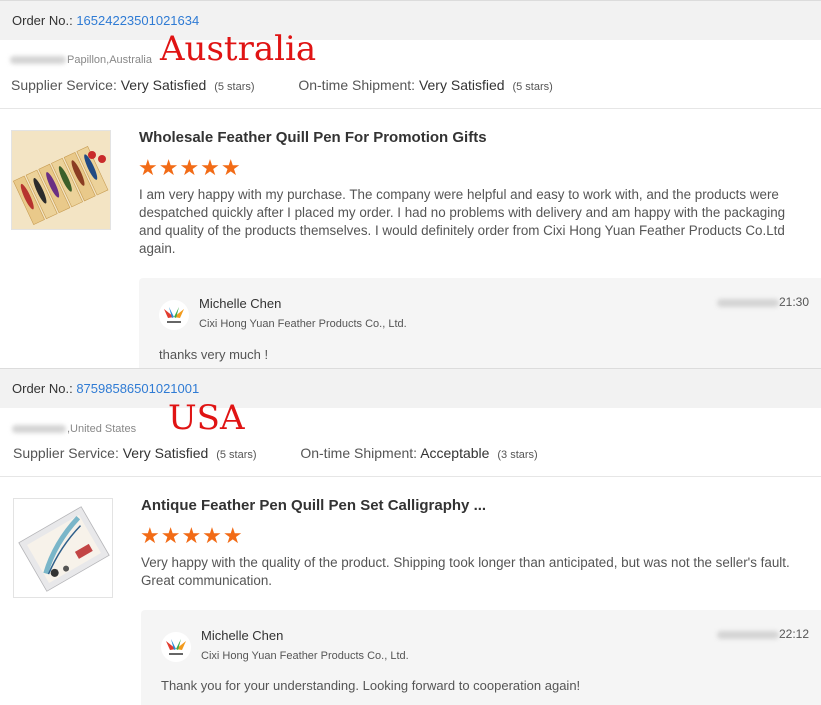  What do you see at coordinates (410, 20) in the screenshot?
I see `order-header: Order No.: 16524223501021634` at bounding box center [410, 20].